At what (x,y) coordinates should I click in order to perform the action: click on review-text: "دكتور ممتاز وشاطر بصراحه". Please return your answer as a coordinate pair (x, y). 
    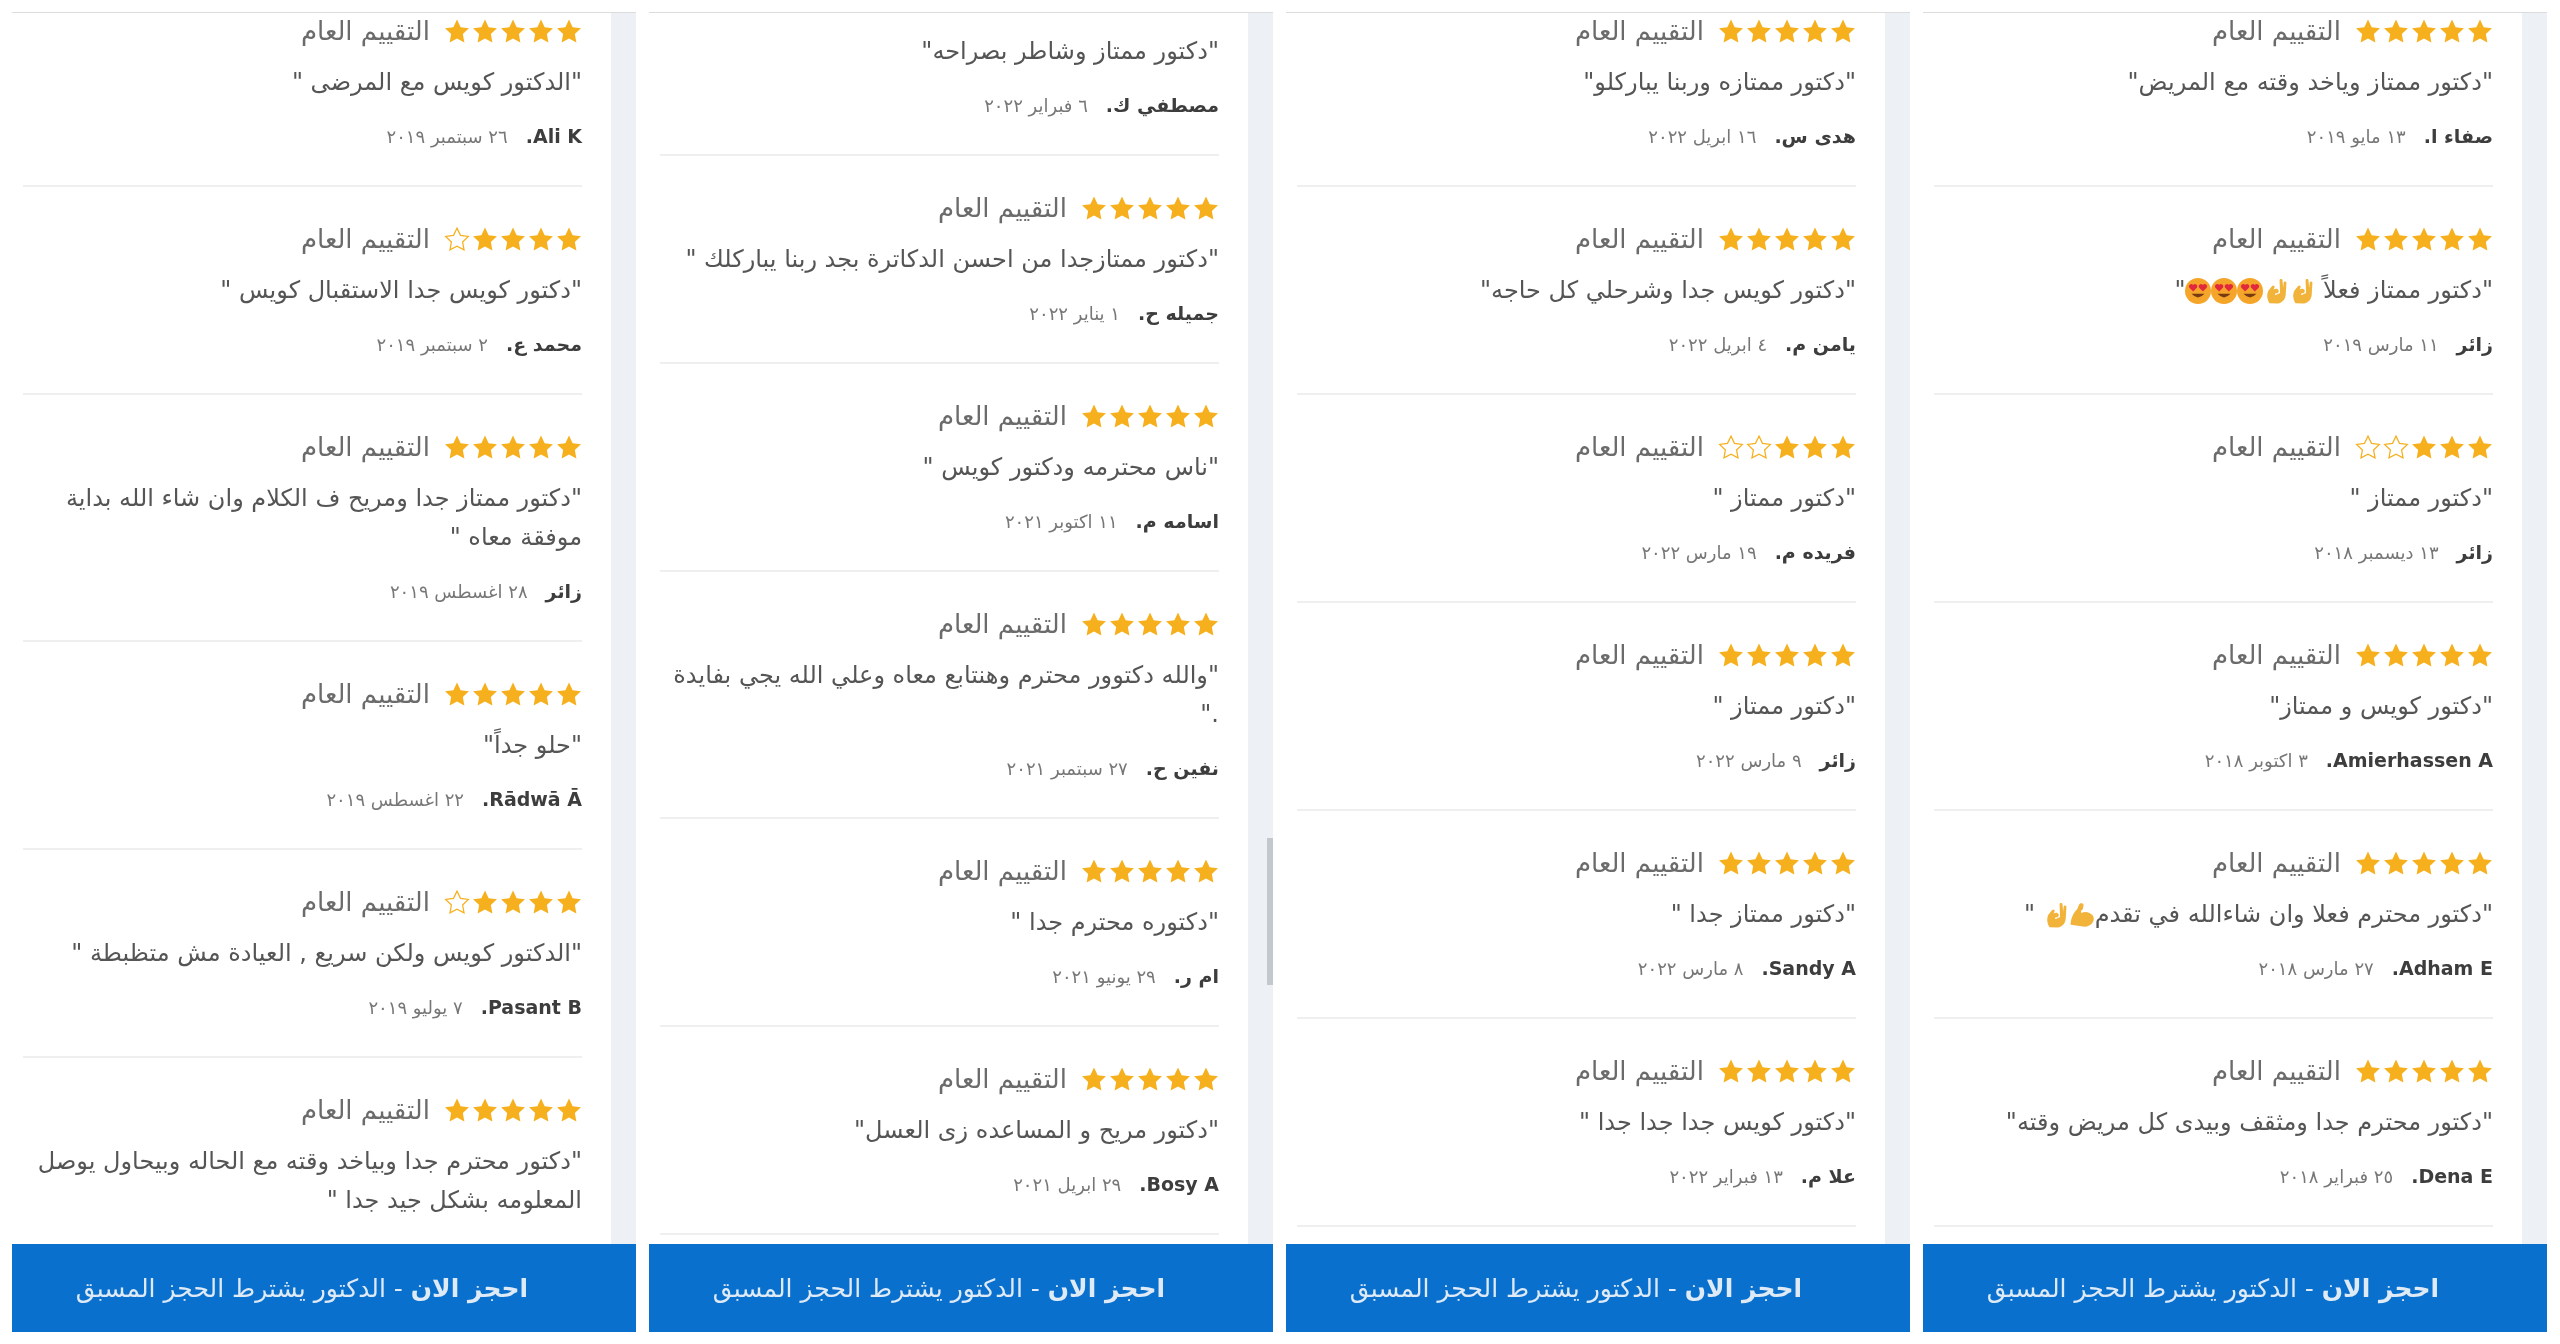
    Looking at the image, I should click on (1070, 51).